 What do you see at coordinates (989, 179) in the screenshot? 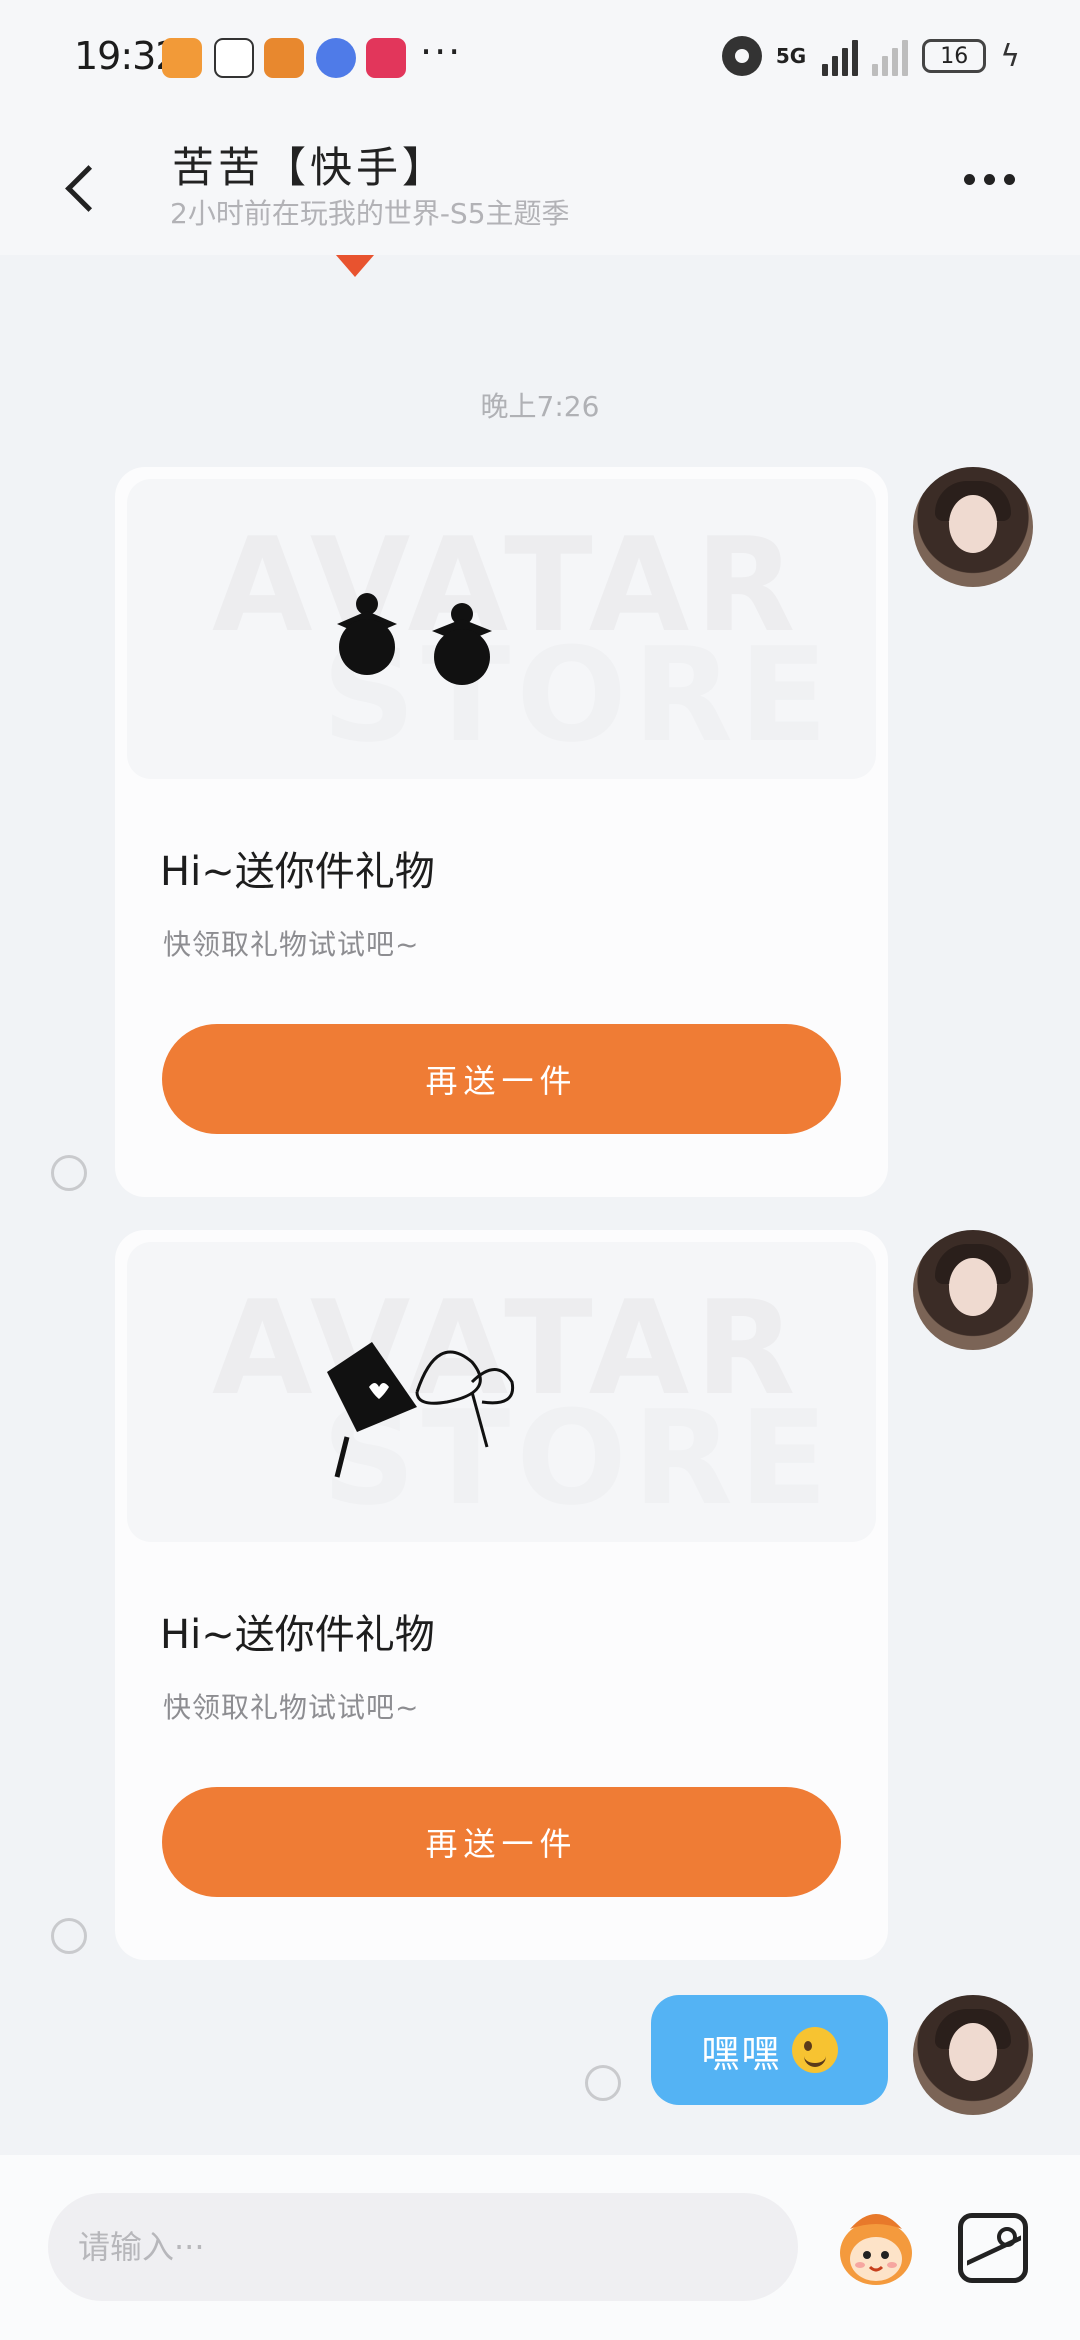
I see `more-options-button` at bounding box center [989, 179].